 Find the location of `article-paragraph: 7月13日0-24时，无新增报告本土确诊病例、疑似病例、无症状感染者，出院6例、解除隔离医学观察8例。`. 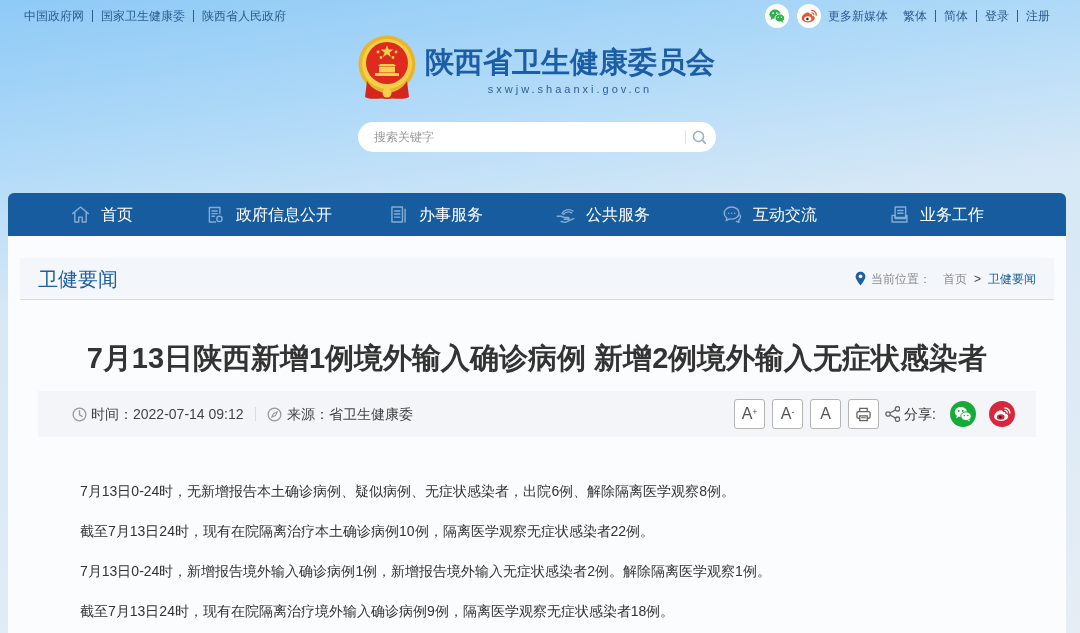

article-paragraph: 7月13日0-24时，无新增报告本土确诊病例、疑似病例、无症状感染者，出院6例、解除隔离医学观察8例。 is located at coordinates (407, 491).